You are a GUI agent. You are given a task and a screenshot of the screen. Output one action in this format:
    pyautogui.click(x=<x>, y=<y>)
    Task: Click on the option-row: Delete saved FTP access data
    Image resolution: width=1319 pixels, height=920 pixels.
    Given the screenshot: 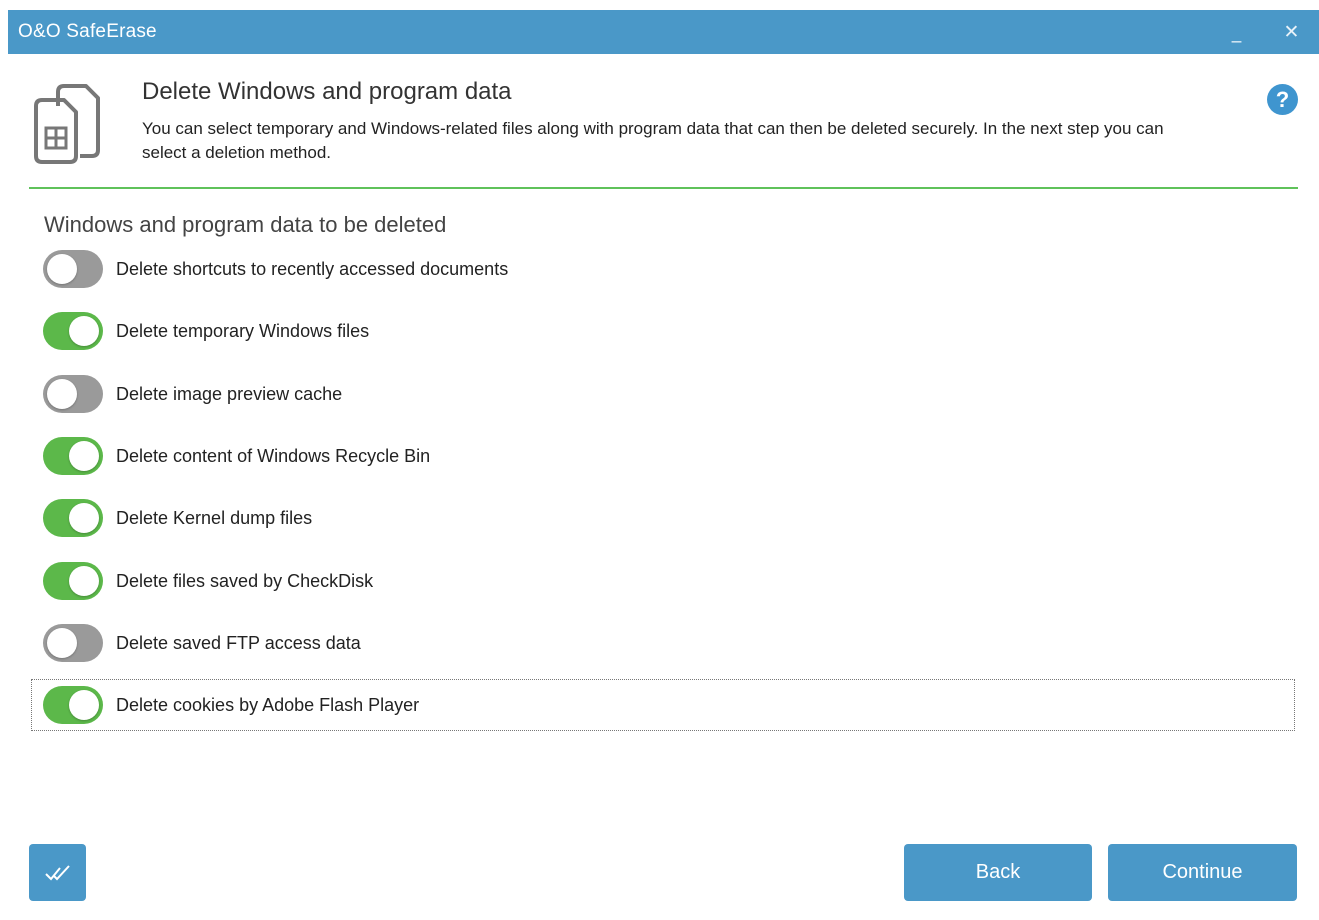 What is the action you would take?
    pyautogui.click(x=663, y=643)
    